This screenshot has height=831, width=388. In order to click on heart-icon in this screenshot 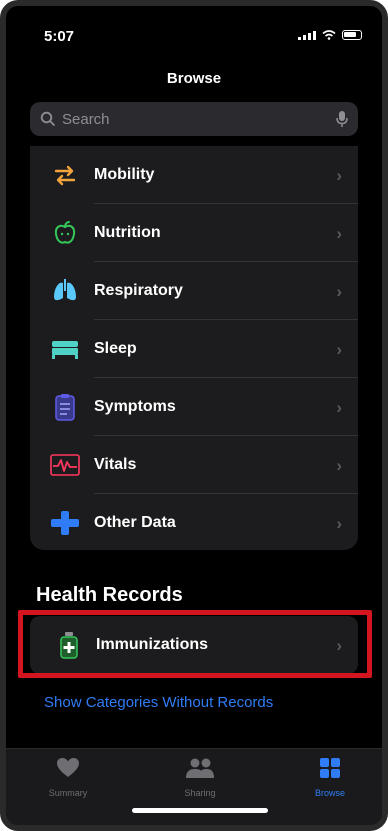, I will do `click(68, 767)`.